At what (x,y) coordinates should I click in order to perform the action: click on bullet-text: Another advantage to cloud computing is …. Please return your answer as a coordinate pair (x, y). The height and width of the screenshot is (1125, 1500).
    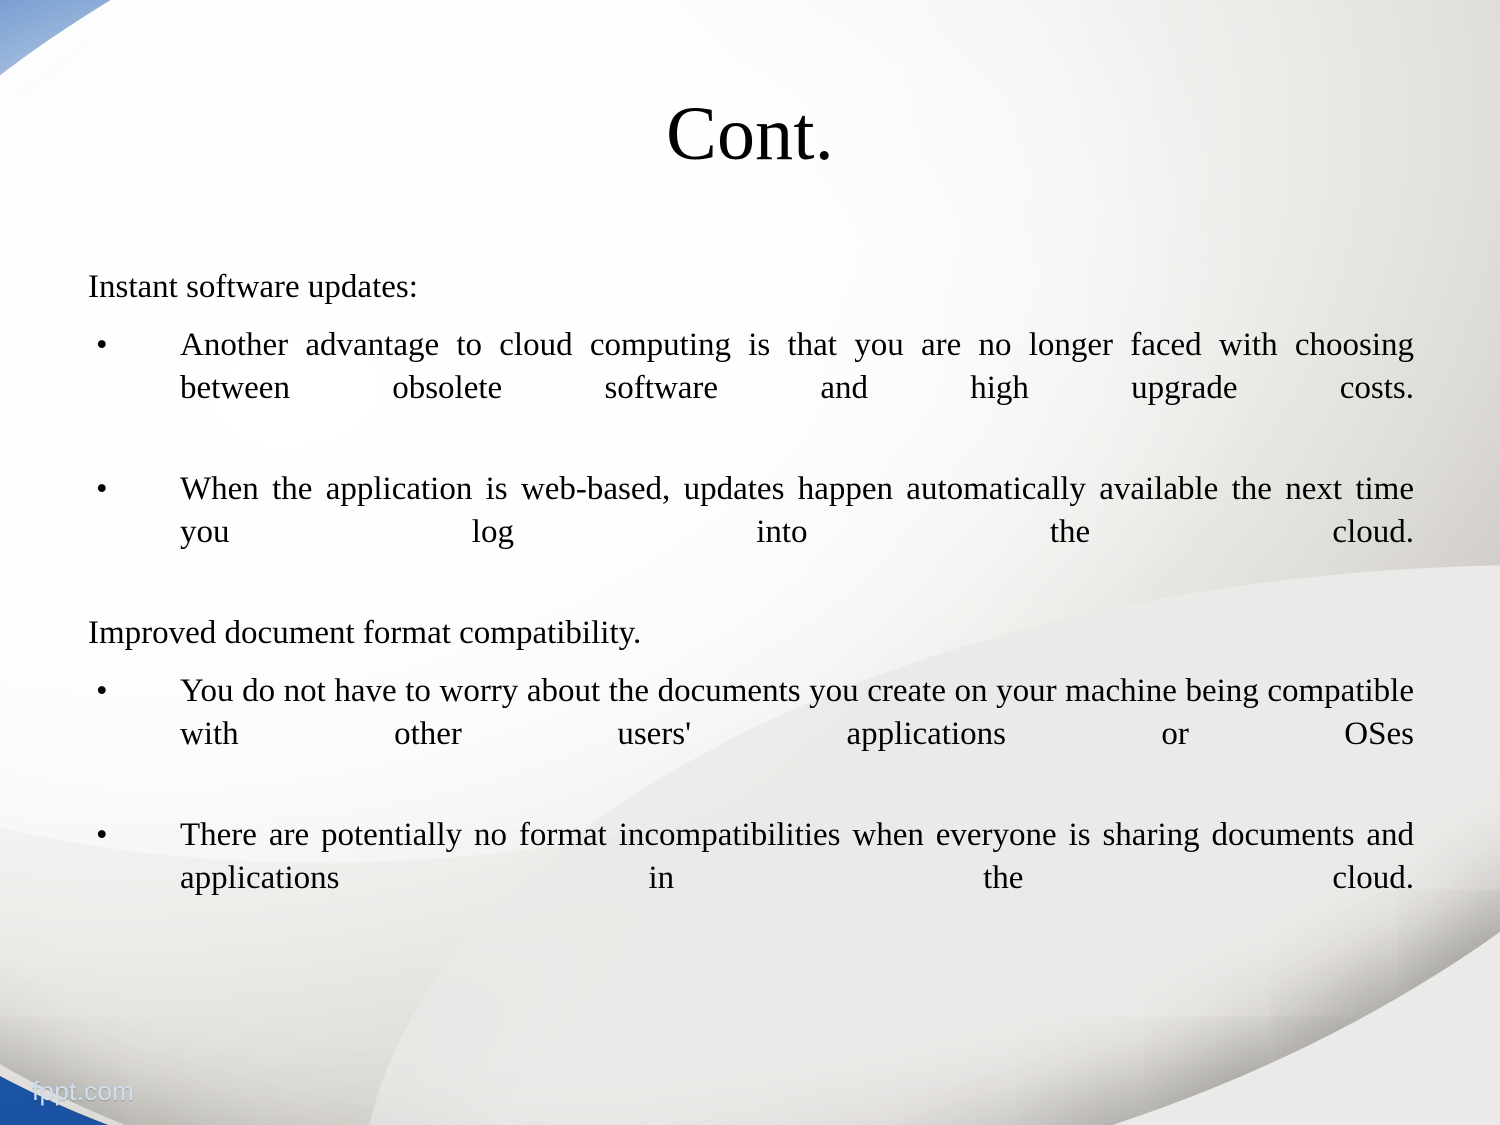
    Looking at the image, I should click on (797, 366).